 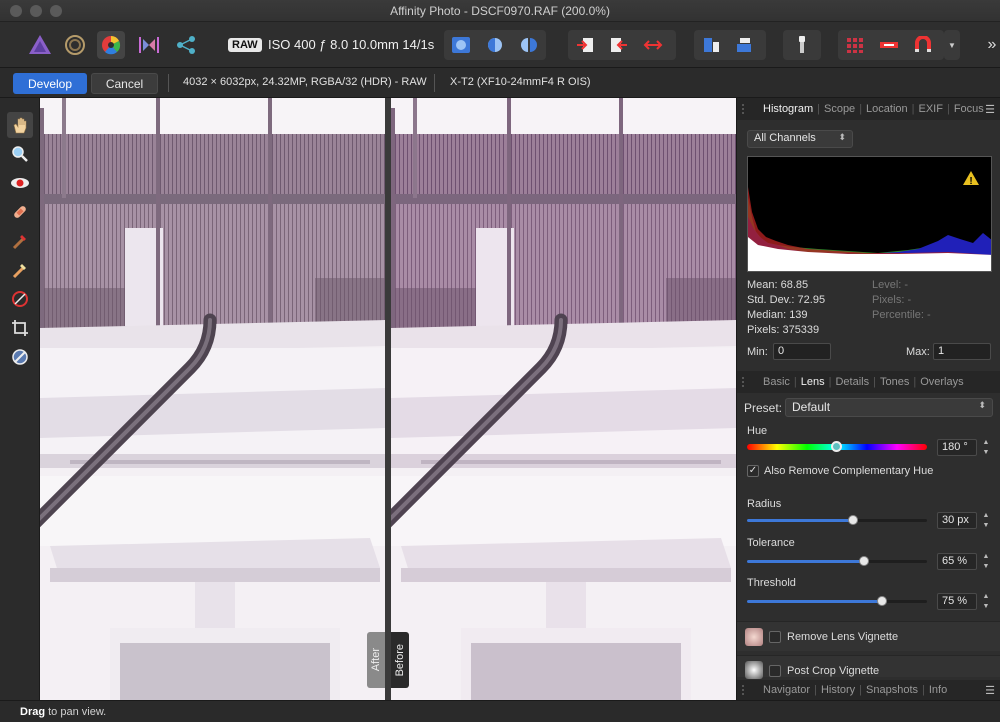 I want to click on threshold-stepper: ▲ ▼, so click(x=986, y=603).